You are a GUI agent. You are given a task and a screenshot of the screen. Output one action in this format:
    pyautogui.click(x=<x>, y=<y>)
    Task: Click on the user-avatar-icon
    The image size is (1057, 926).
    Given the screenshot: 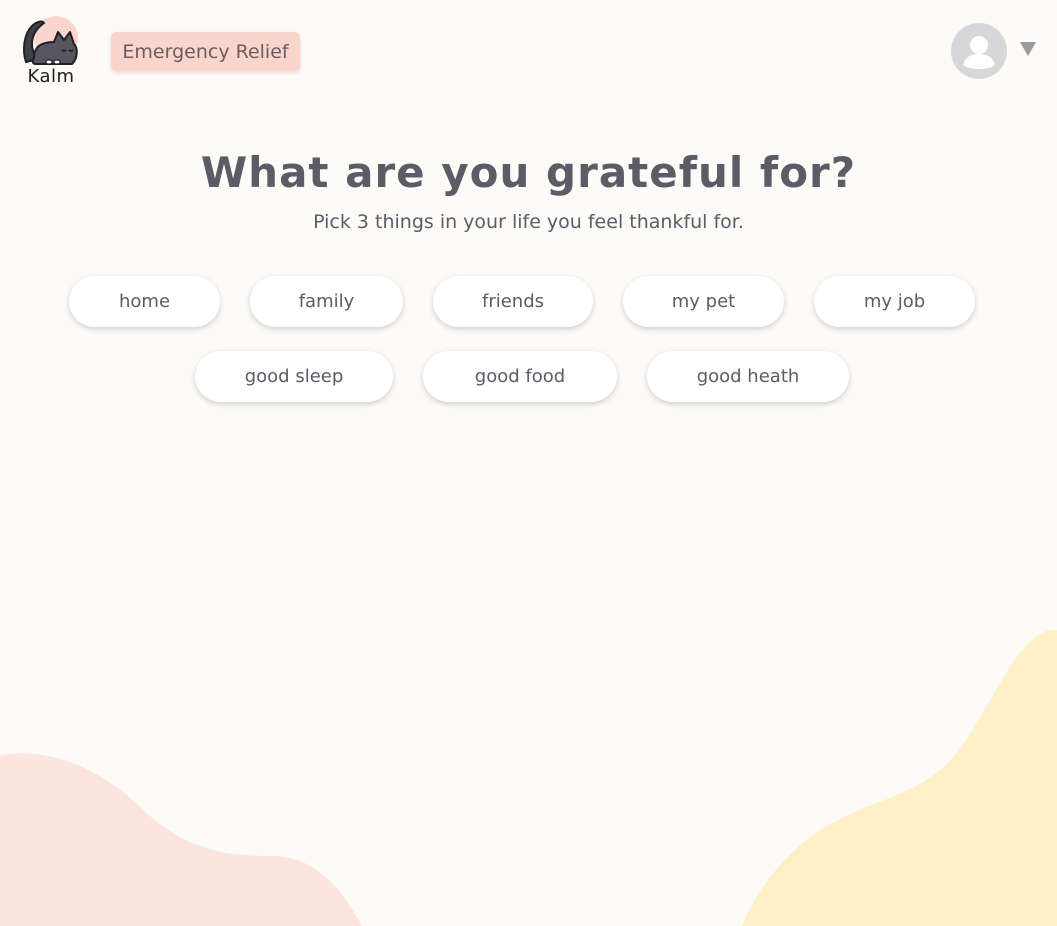 What is the action you would take?
    pyautogui.click(x=979, y=52)
    